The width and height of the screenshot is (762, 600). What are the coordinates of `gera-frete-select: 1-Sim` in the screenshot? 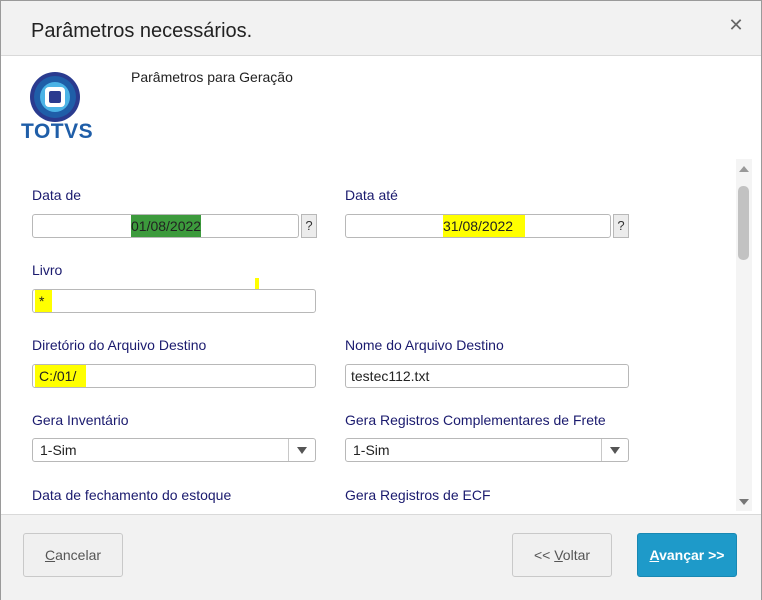 It's located at (487, 450).